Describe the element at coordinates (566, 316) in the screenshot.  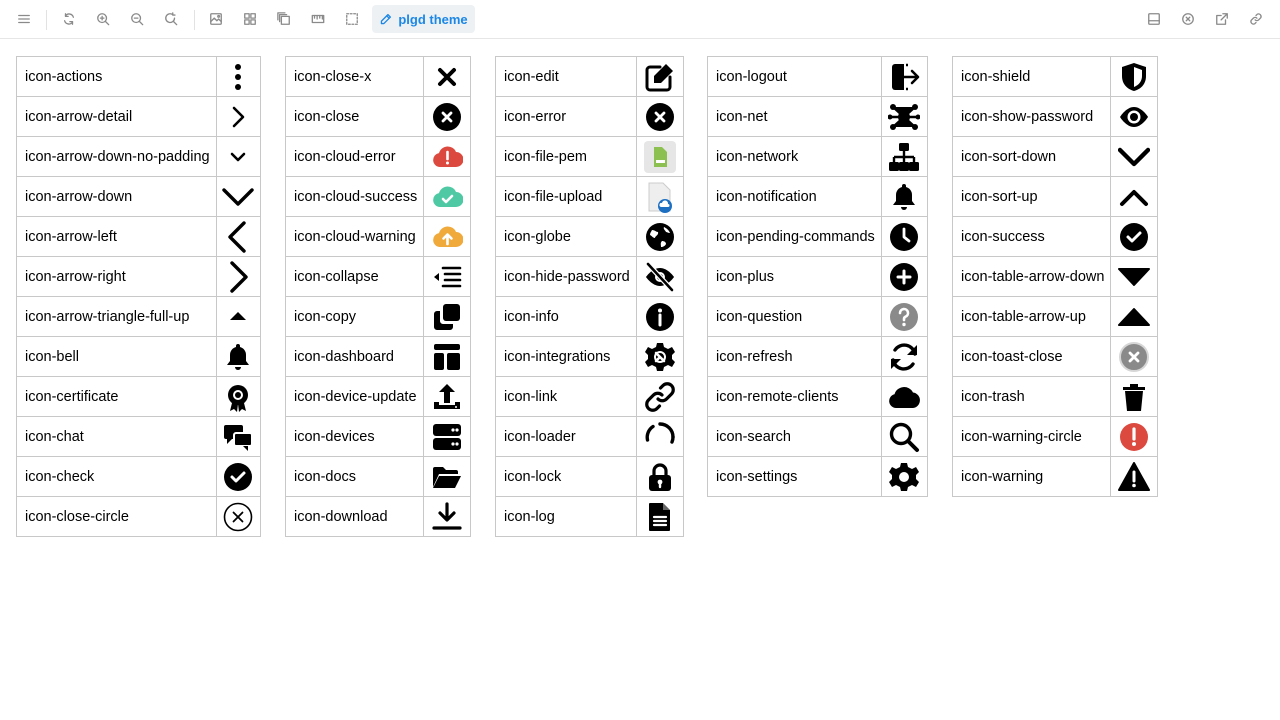
I see `icon-name-label: icon-info` at that location.